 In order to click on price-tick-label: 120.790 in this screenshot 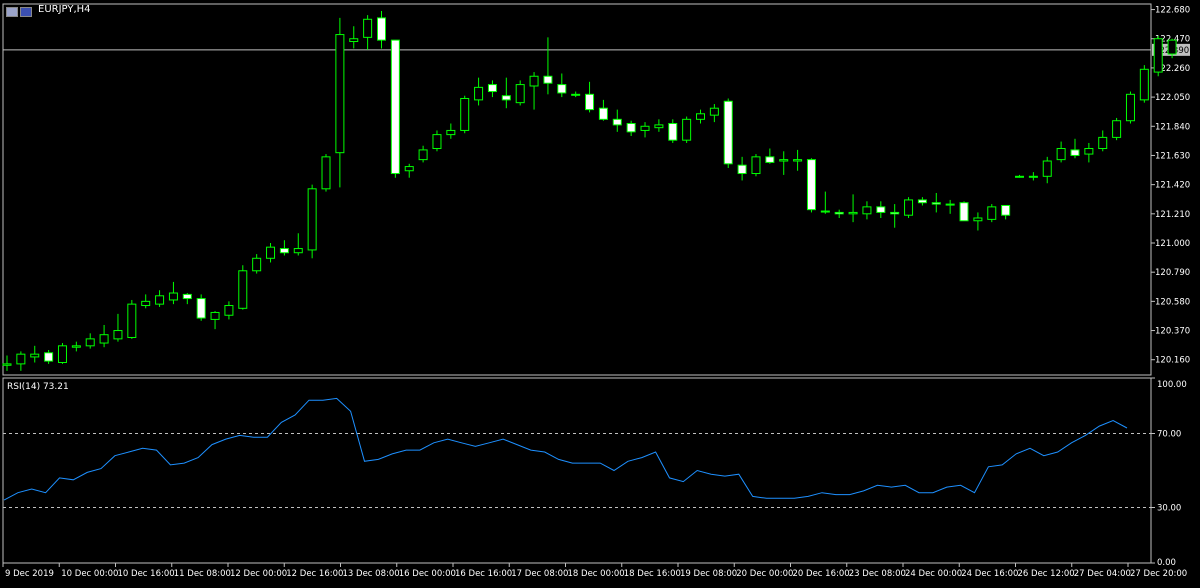, I will do `click(1172, 273)`.